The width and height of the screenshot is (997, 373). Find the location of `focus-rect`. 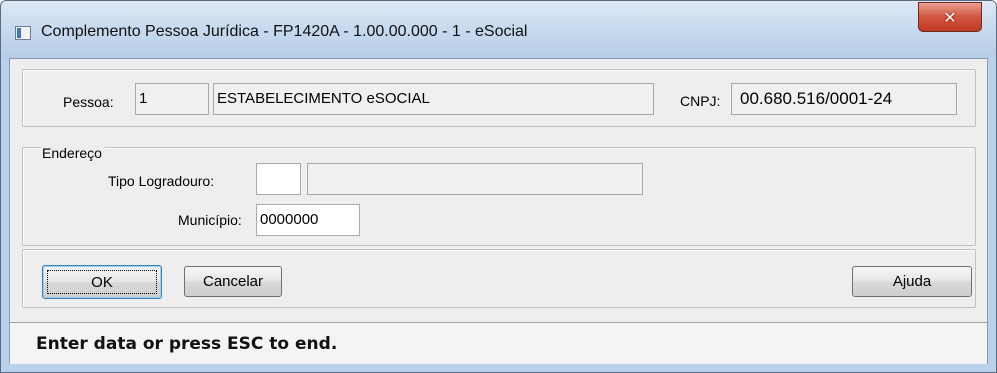

focus-rect is located at coordinates (102, 282).